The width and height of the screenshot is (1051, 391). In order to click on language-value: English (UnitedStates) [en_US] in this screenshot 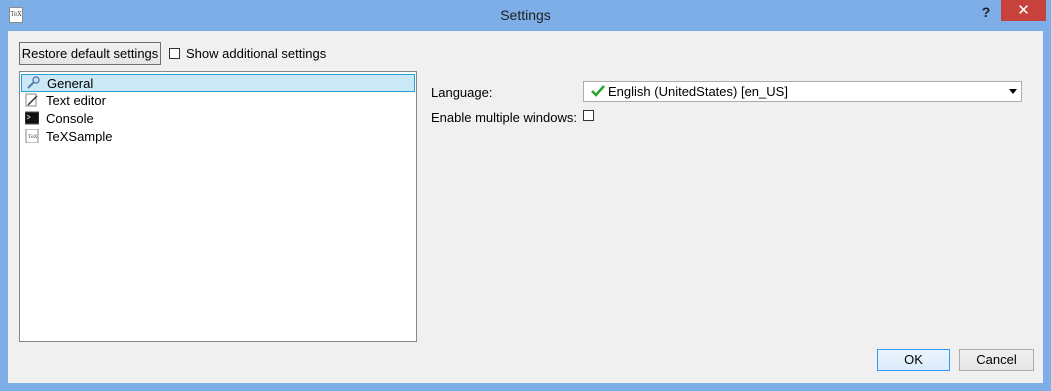, I will do `click(698, 91)`.